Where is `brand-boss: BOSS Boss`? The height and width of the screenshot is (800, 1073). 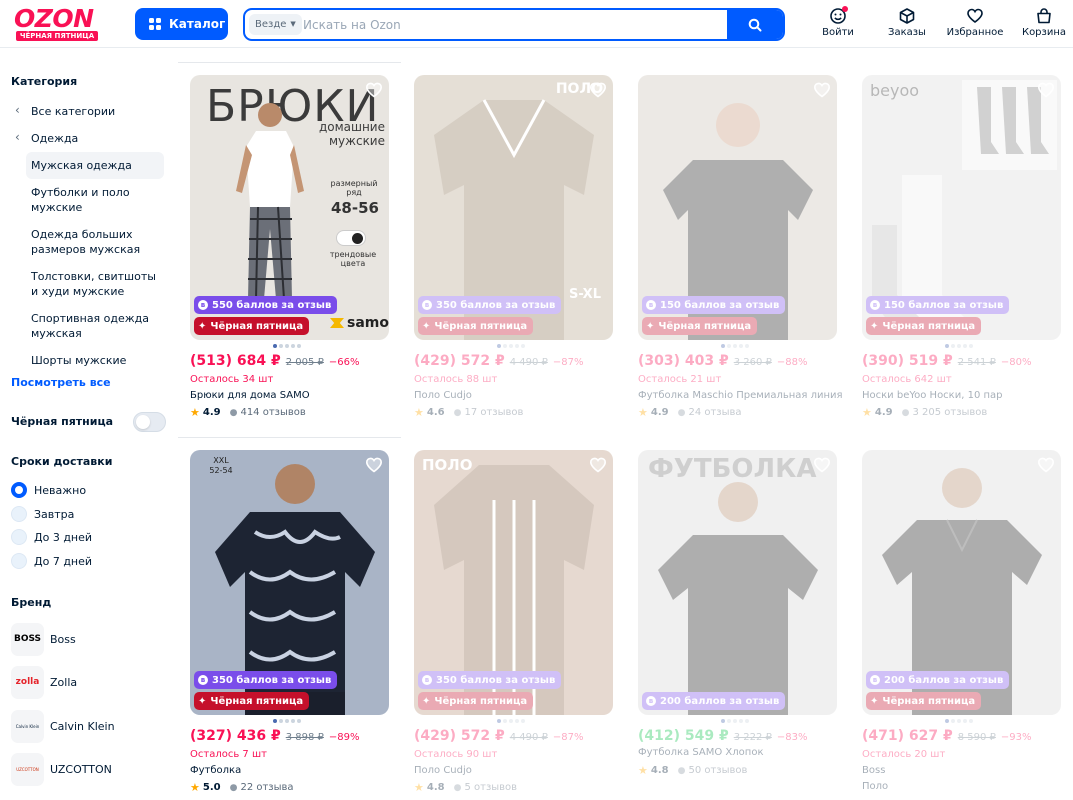 brand-boss: BOSS Boss is located at coordinates (43, 639).